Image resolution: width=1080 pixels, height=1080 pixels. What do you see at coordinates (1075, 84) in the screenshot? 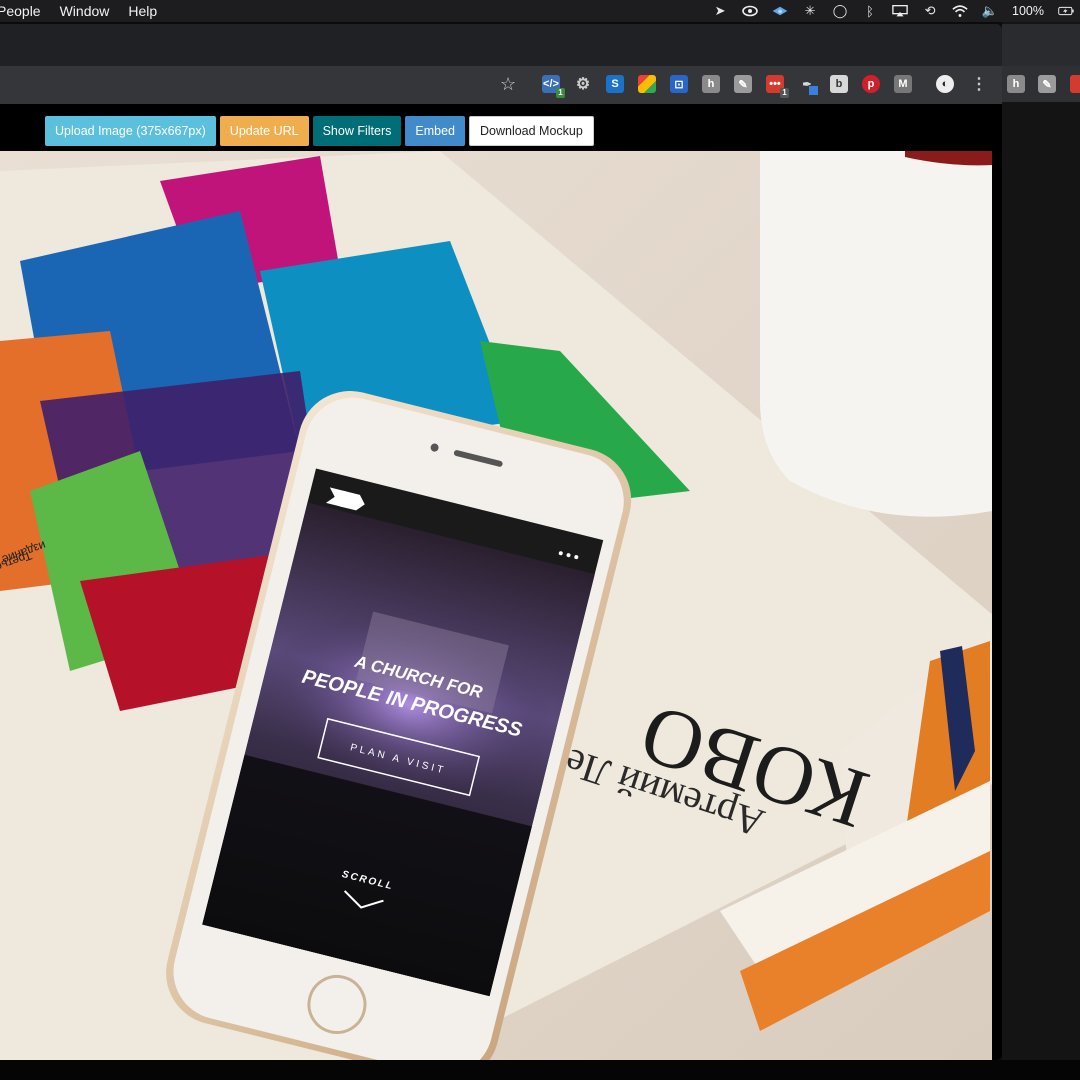
I see `extension-red-icon` at bounding box center [1075, 84].